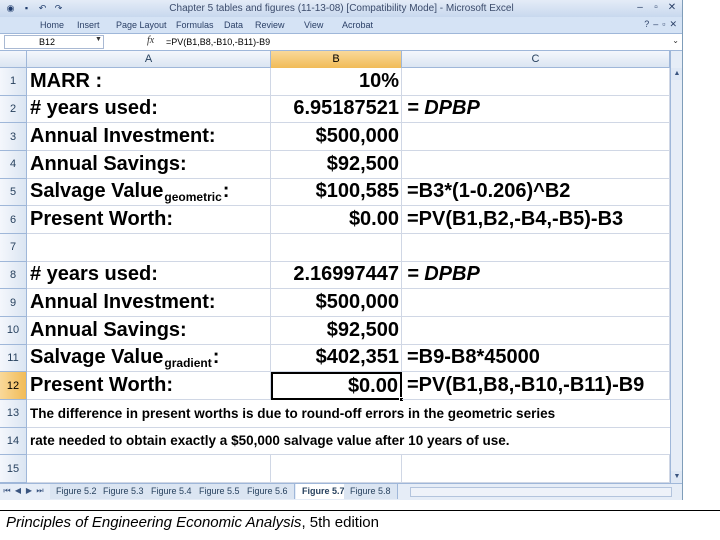 The height and width of the screenshot is (540, 720). What do you see at coordinates (536, 59) in the screenshot?
I see `column-header-c: C` at bounding box center [536, 59].